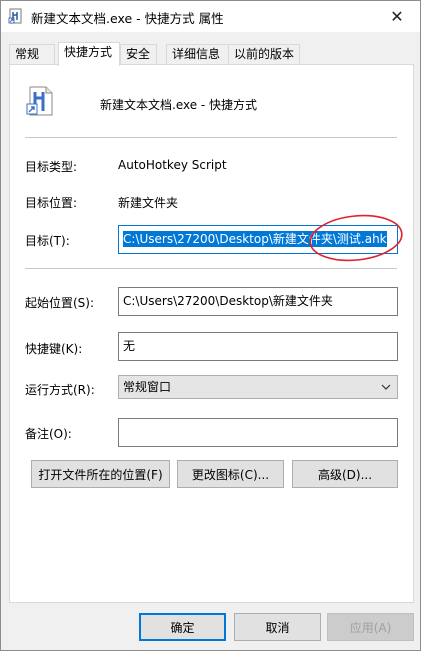 The height and width of the screenshot is (651, 421). Describe the element at coordinates (264, 54) in the screenshot. I see `tab-previous-versions: 以前的版本` at that location.